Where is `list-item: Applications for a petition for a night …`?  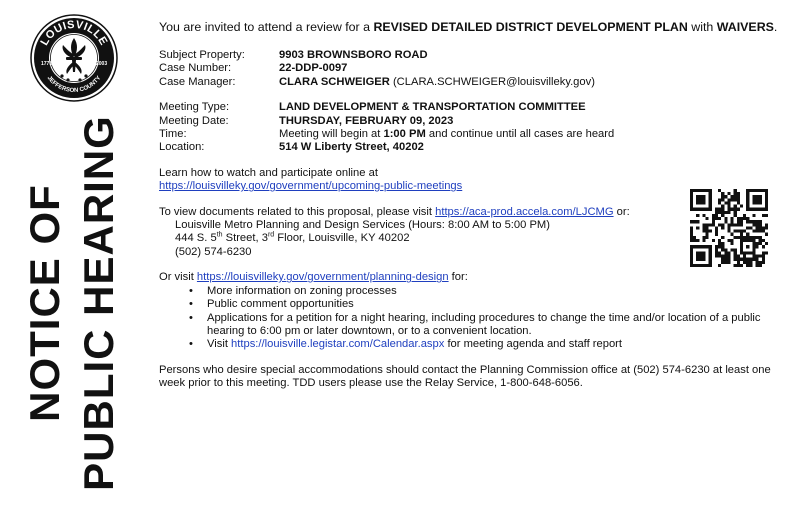
list-item: Applications for a petition for a night … is located at coordinates (484, 325).